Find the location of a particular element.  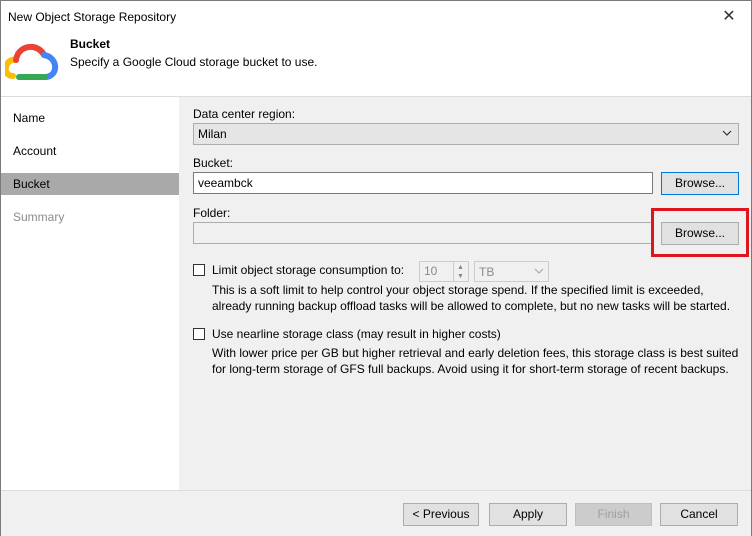

close-icon: ✕ is located at coordinates (729, 16).